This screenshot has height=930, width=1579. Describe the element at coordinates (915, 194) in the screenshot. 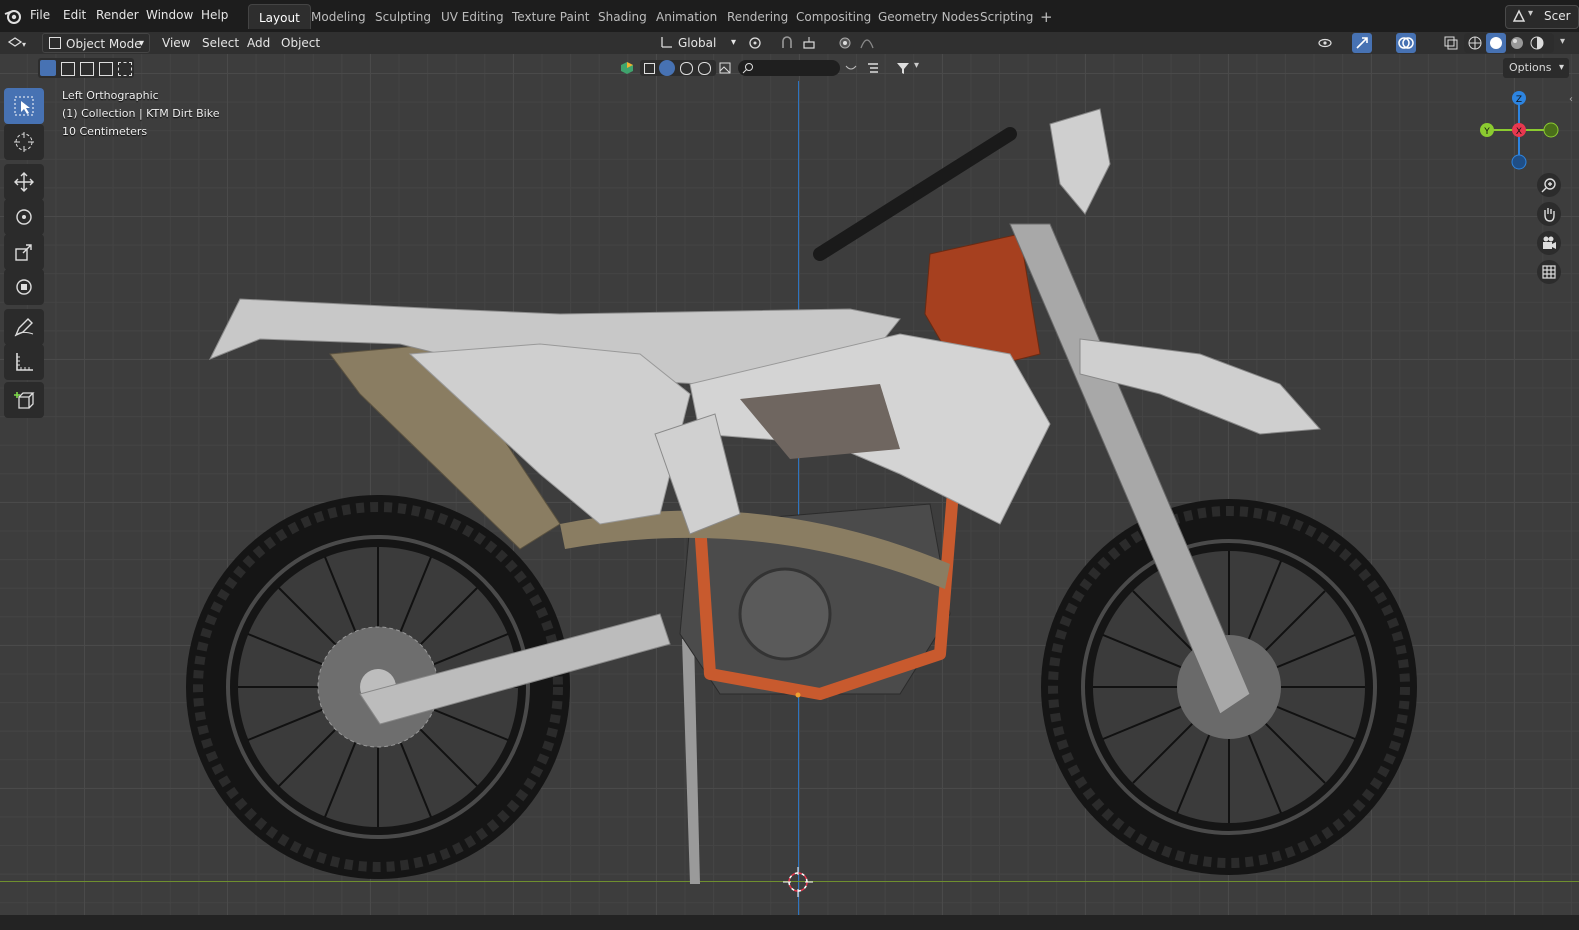

I see `handlebar` at that location.